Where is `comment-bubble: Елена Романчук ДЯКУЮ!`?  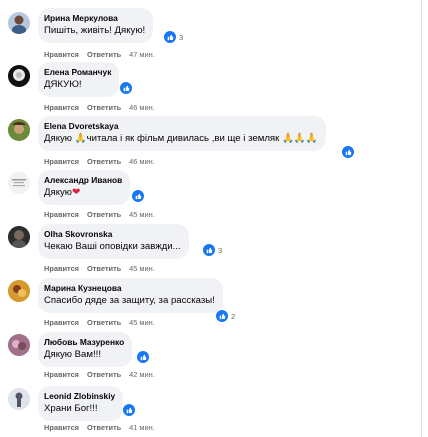
comment-bubble: Елена Романчук ДЯКУЮ! is located at coordinates (79, 79).